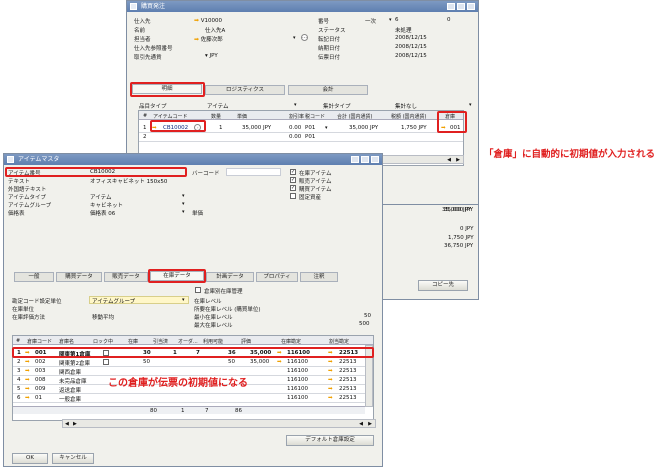 Image resolution: width=661 pixels, height=476 pixels. What do you see at coordinates (293, 180) in the screenshot?
I see `sales-item-checkbox: ✓` at bounding box center [293, 180].